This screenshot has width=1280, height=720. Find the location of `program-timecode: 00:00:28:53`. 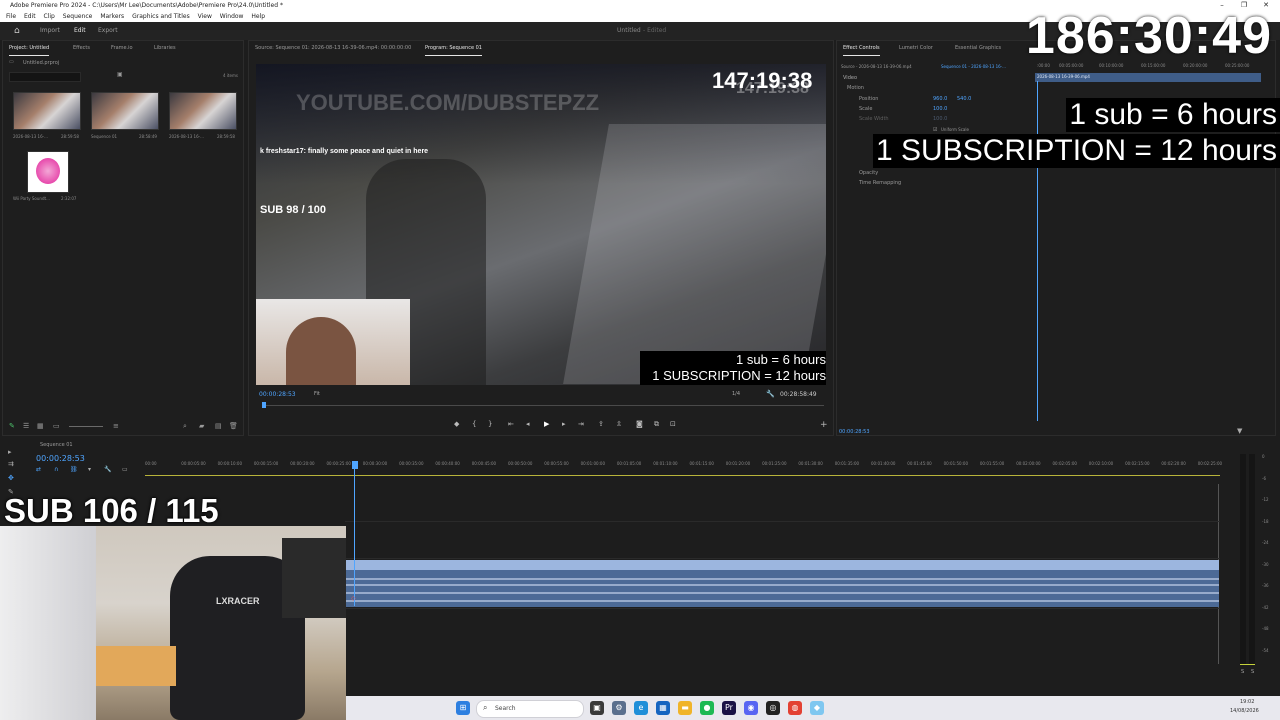

program-timecode: 00:00:28:53 is located at coordinates (277, 394).